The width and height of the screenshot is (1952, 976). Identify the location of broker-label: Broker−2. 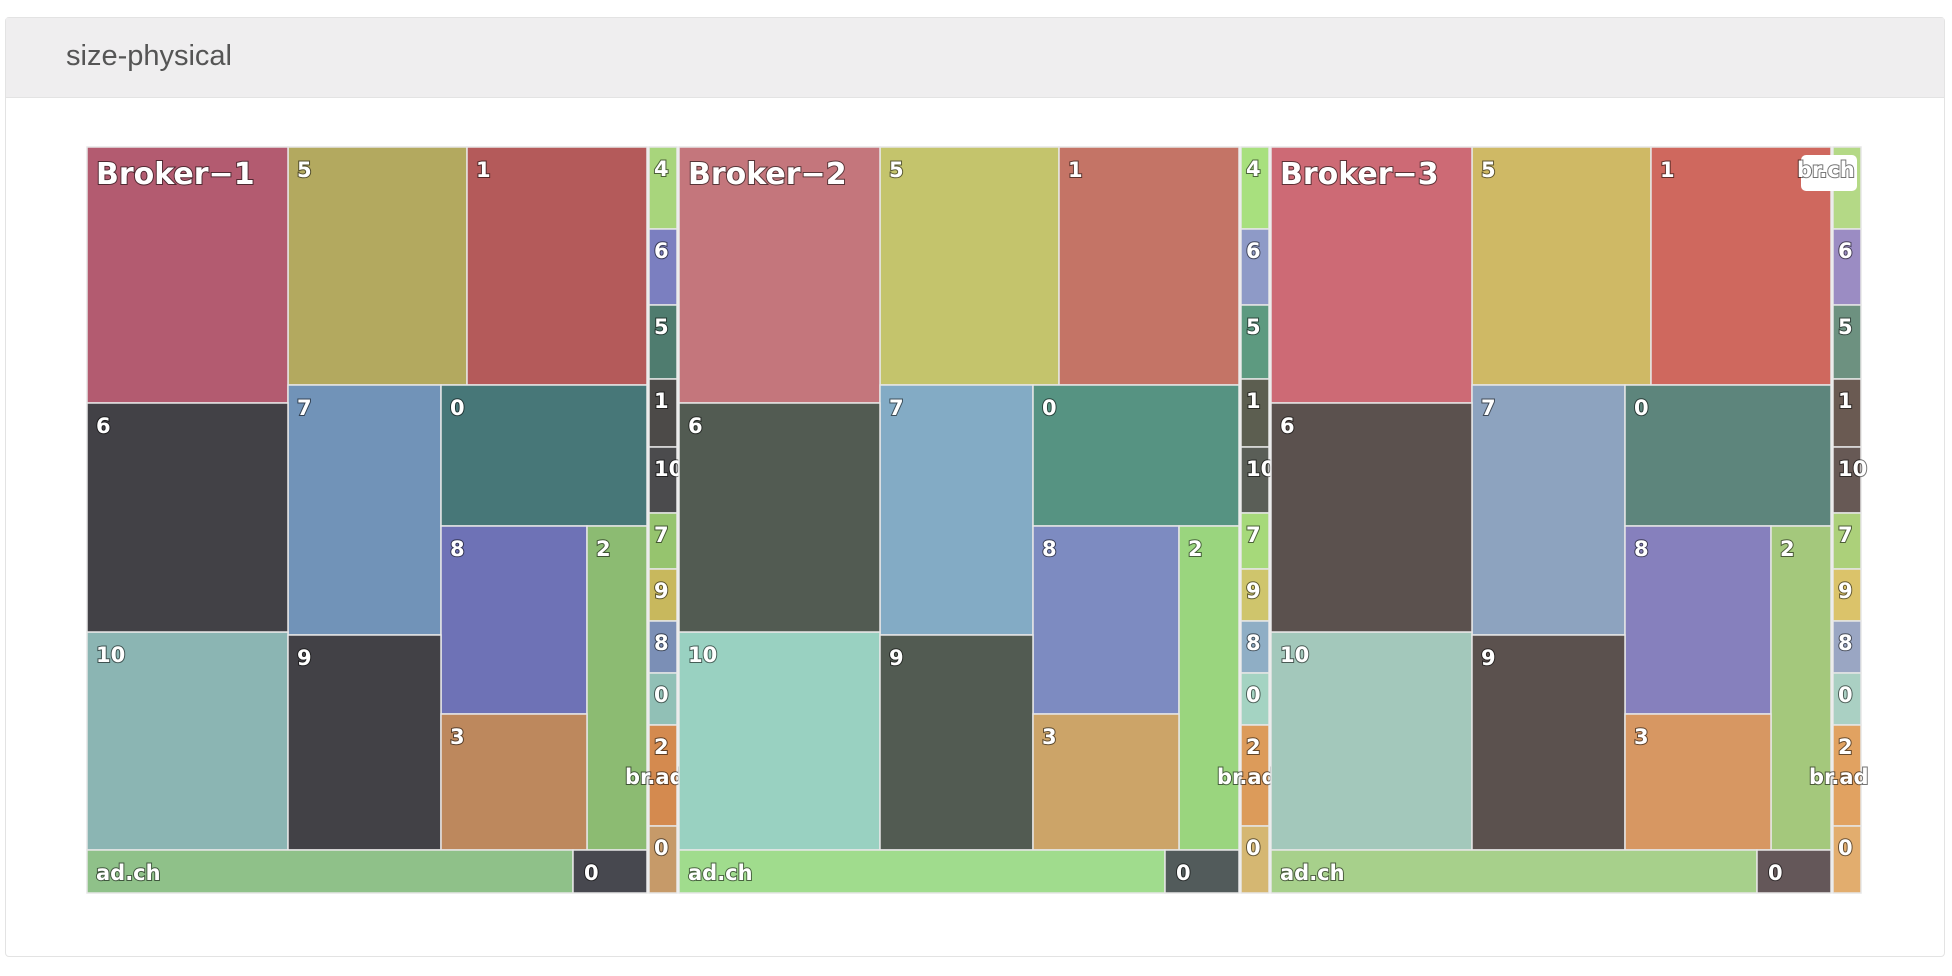
(767, 174).